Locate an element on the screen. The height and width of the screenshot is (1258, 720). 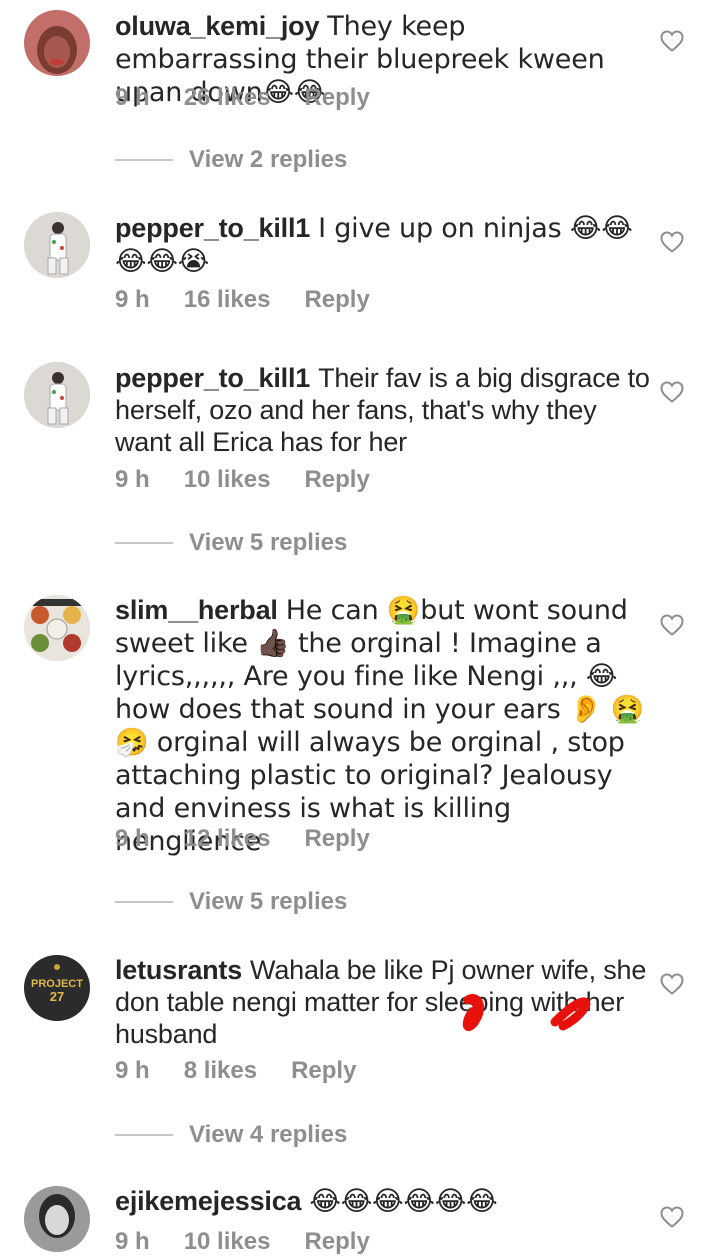
comment-username: slim__herbal is located at coordinates (196, 610).